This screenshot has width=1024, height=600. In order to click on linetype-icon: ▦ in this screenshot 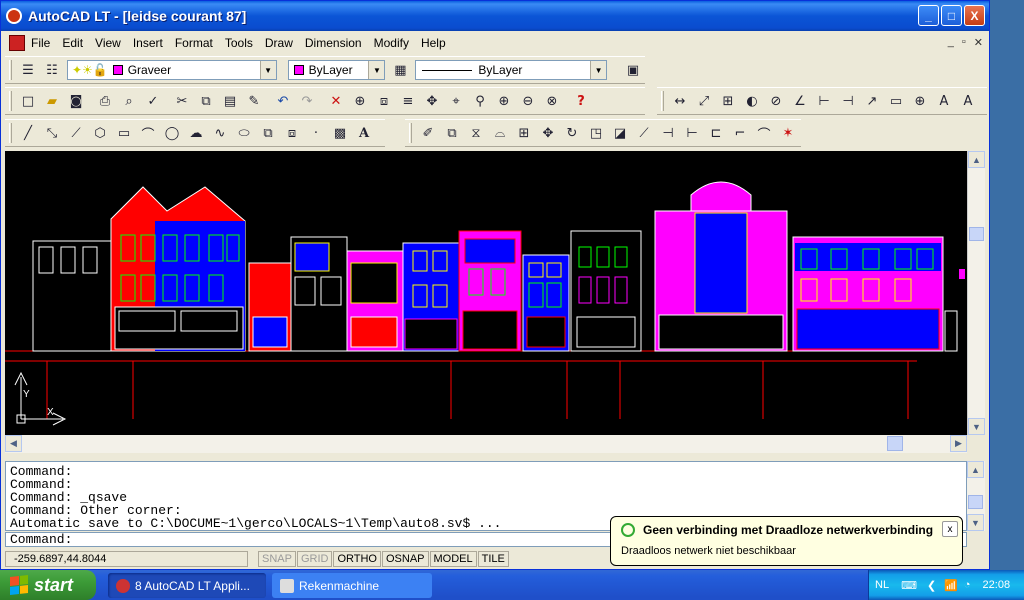, I will do `click(400, 70)`.